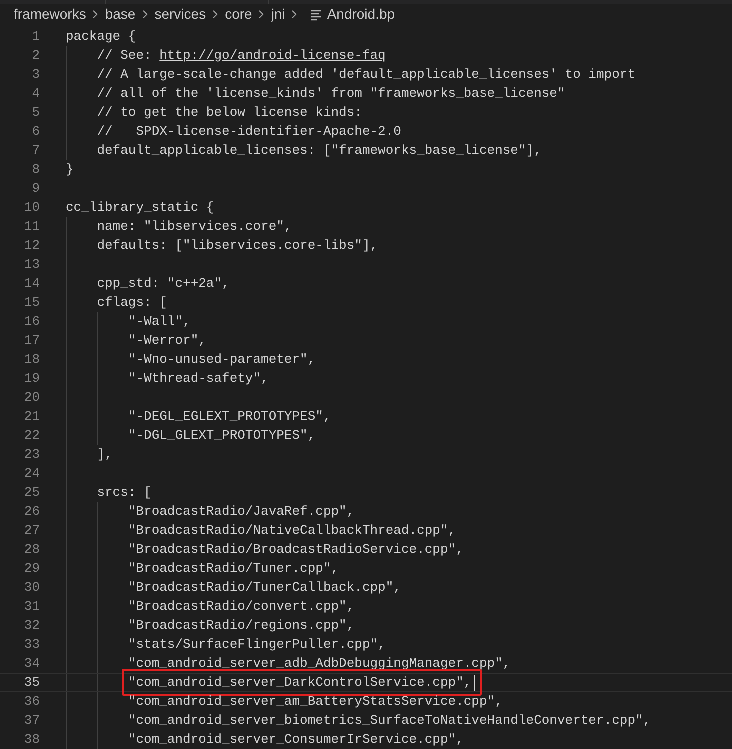 The width and height of the screenshot is (732, 749). Describe the element at coordinates (132, 303) in the screenshot. I see `code-line: cflags: [` at that location.